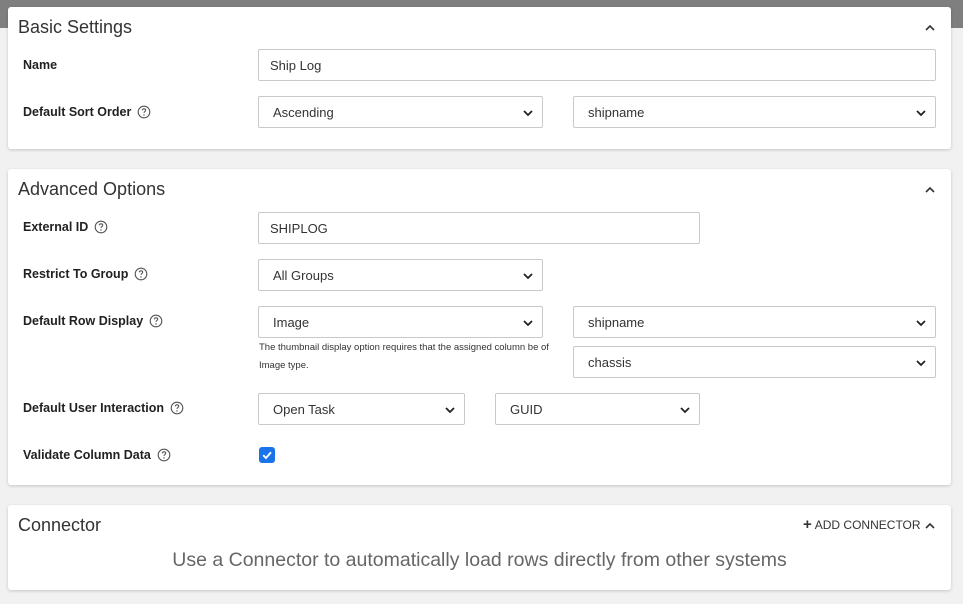 The image size is (963, 604). I want to click on row-display-column-select-2: chassis, so click(754, 362).